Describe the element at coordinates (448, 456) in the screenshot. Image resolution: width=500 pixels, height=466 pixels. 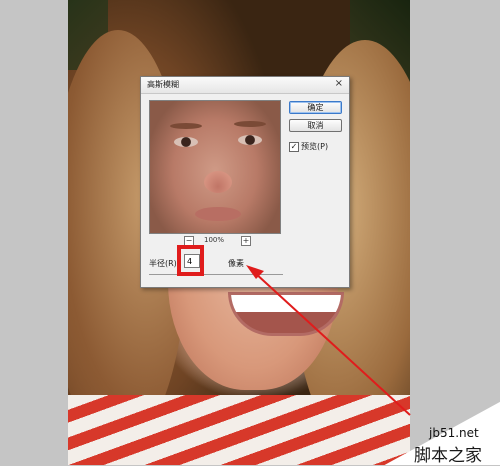
I see `watermark-brand: 脚本之家` at that location.